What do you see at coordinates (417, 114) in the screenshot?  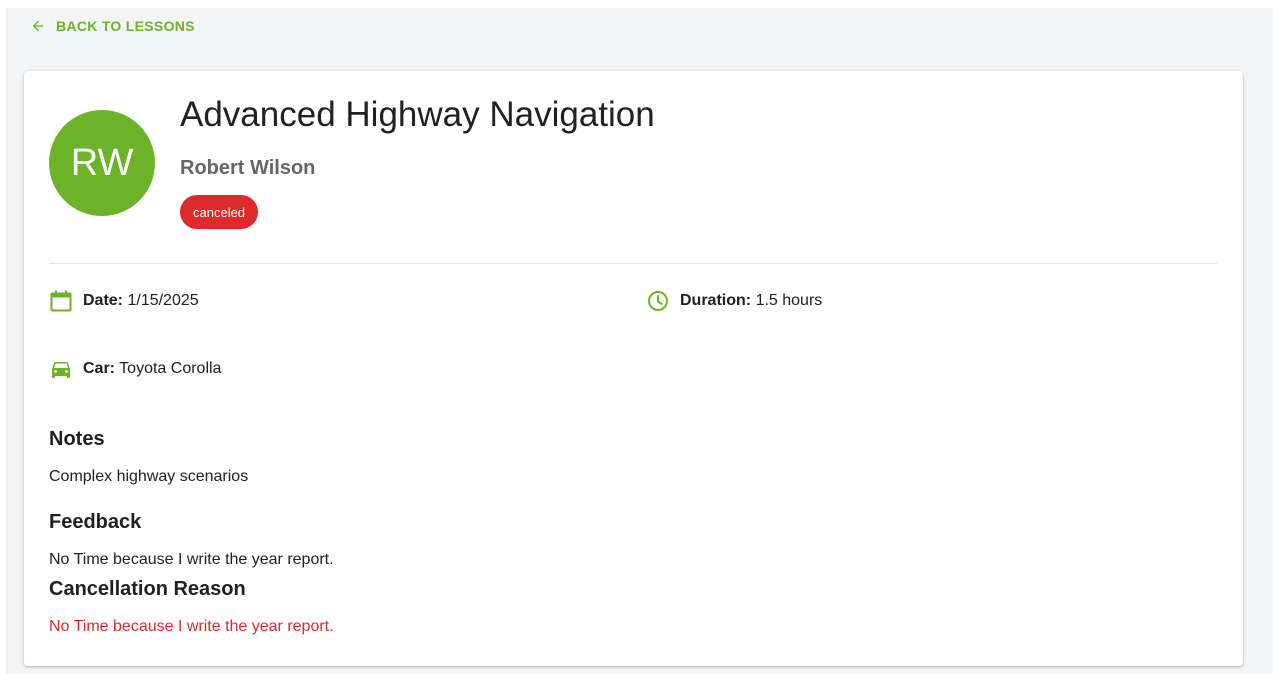 I see `lesson-title: Advanced Highway Navigation` at bounding box center [417, 114].